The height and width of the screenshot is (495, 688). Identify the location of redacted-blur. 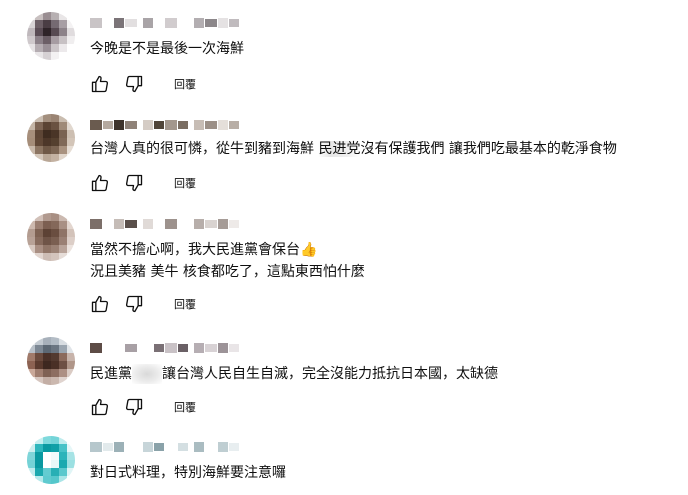
(147, 374).